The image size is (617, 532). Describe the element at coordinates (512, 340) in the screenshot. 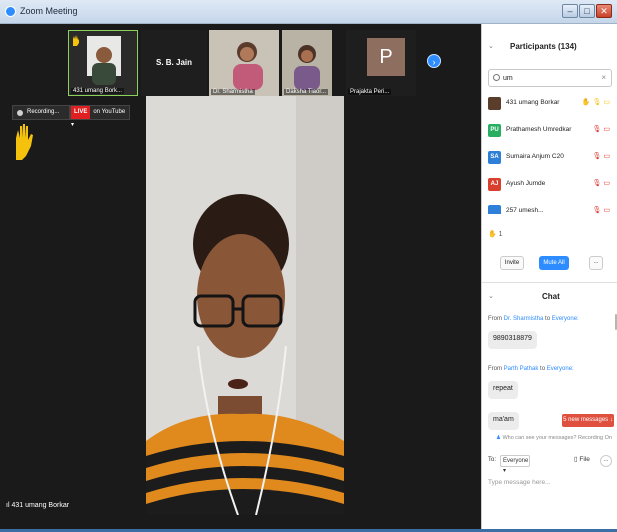

I see `chat-message: 9890318879` at that location.